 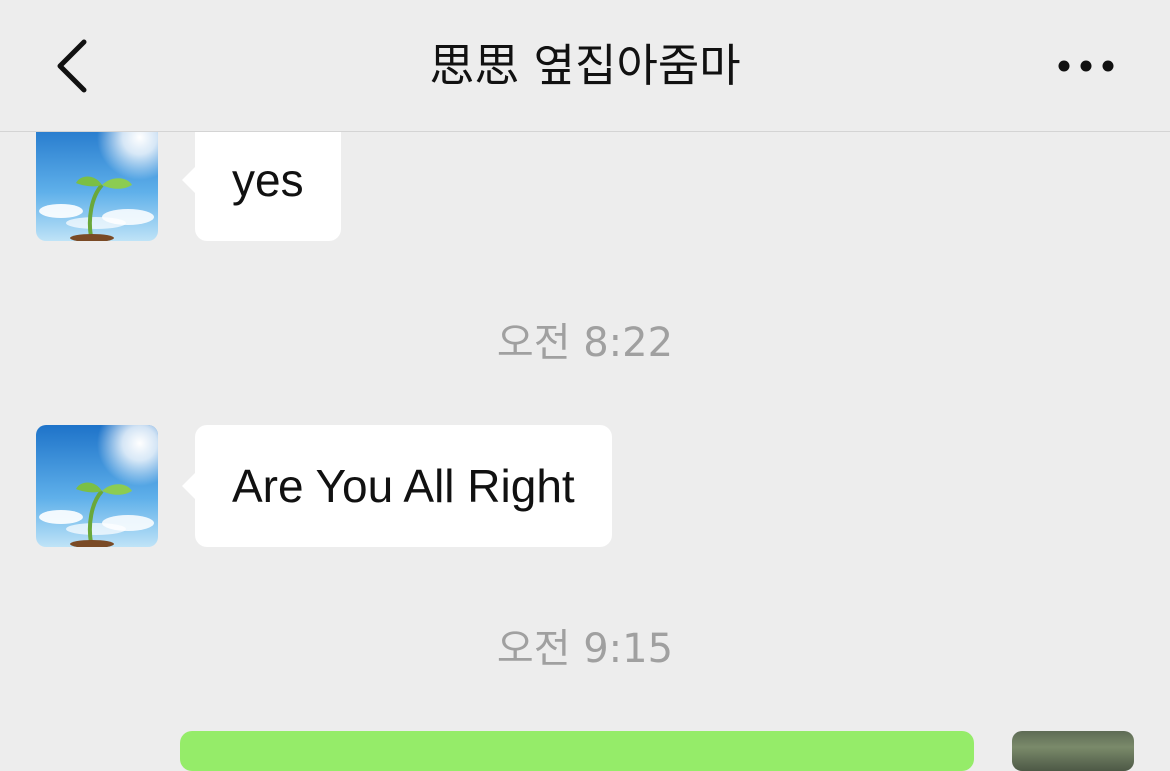 I want to click on chat-title: 思思 옆집아줌마, so click(x=585, y=65).